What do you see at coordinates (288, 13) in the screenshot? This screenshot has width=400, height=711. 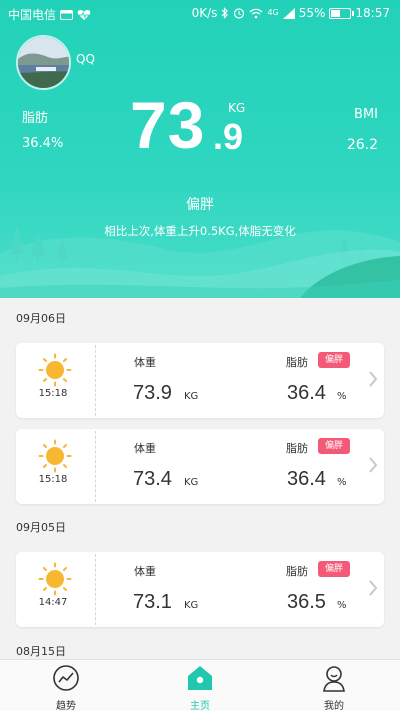 I see `signal-icon` at bounding box center [288, 13].